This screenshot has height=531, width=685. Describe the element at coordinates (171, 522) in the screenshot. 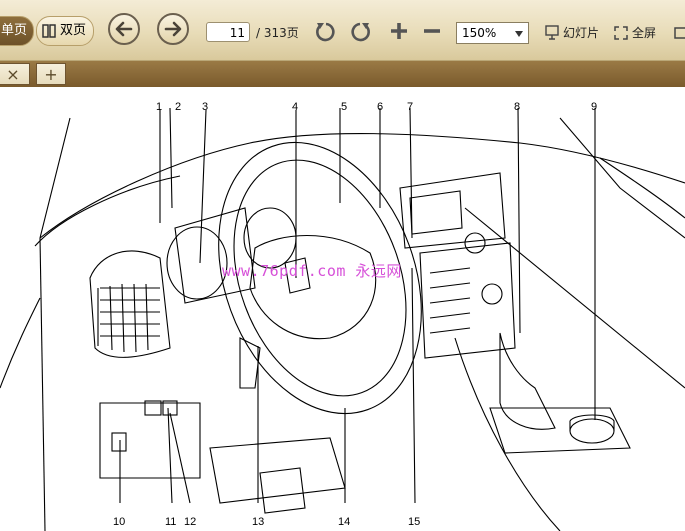

I see `callout-11: 11` at that location.